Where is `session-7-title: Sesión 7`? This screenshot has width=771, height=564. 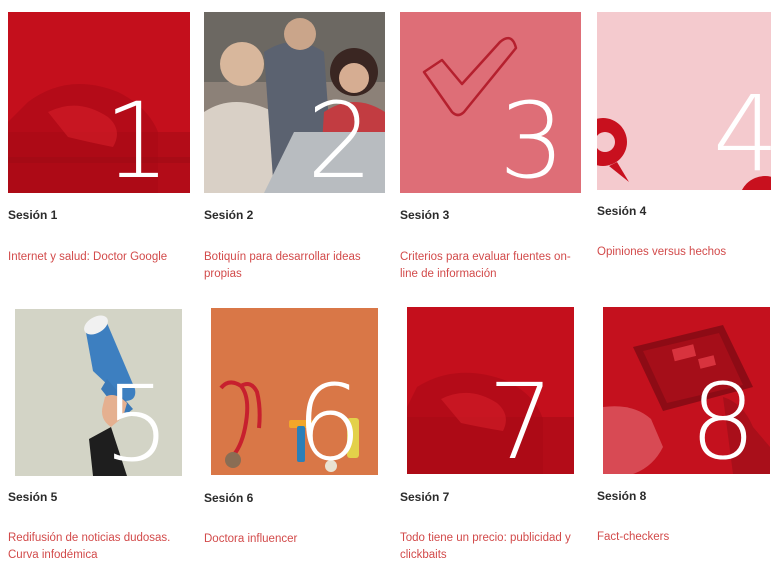 session-7-title: Sesión 7 is located at coordinates (425, 497).